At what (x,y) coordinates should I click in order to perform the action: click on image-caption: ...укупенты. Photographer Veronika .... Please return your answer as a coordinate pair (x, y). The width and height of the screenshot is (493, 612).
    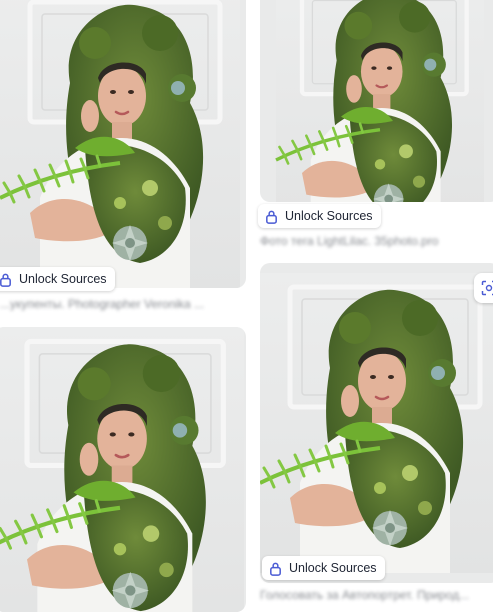
    Looking at the image, I should click on (122, 304).